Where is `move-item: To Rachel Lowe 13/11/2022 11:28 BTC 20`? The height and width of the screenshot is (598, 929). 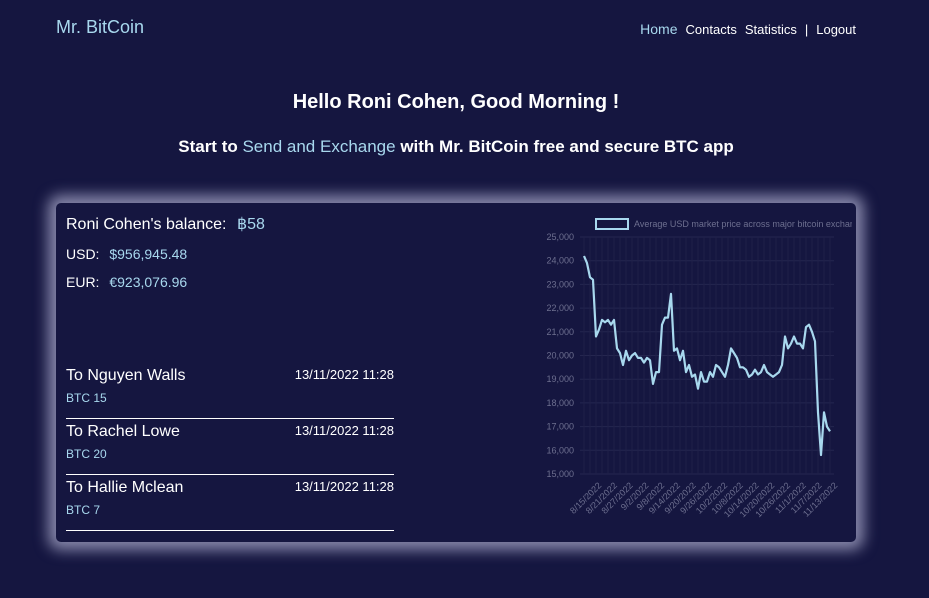 move-item: To Rachel Lowe 13/11/2022 11:28 BTC 20 is located at coordinates (230, 447).